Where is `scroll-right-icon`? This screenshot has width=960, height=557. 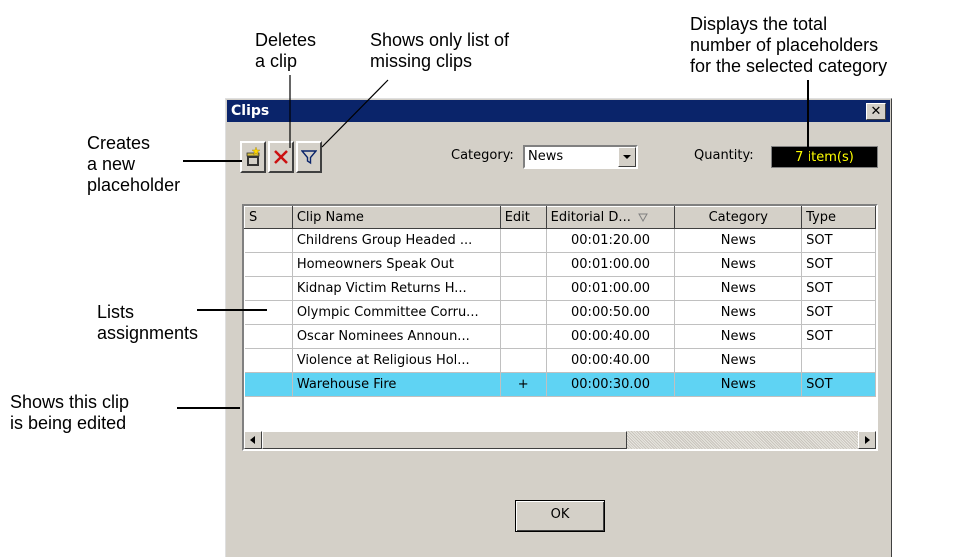
scroll-right-icon is located at coordinates (867, 440).